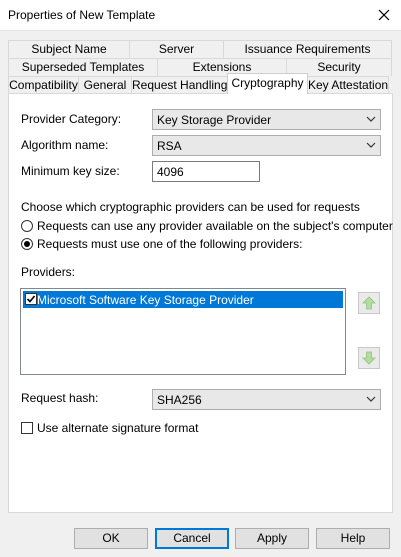 The image size is (401, 557). Describe the element at coordinates (27, 226) in the screenshot. I see `radio-any-provider` at that location.